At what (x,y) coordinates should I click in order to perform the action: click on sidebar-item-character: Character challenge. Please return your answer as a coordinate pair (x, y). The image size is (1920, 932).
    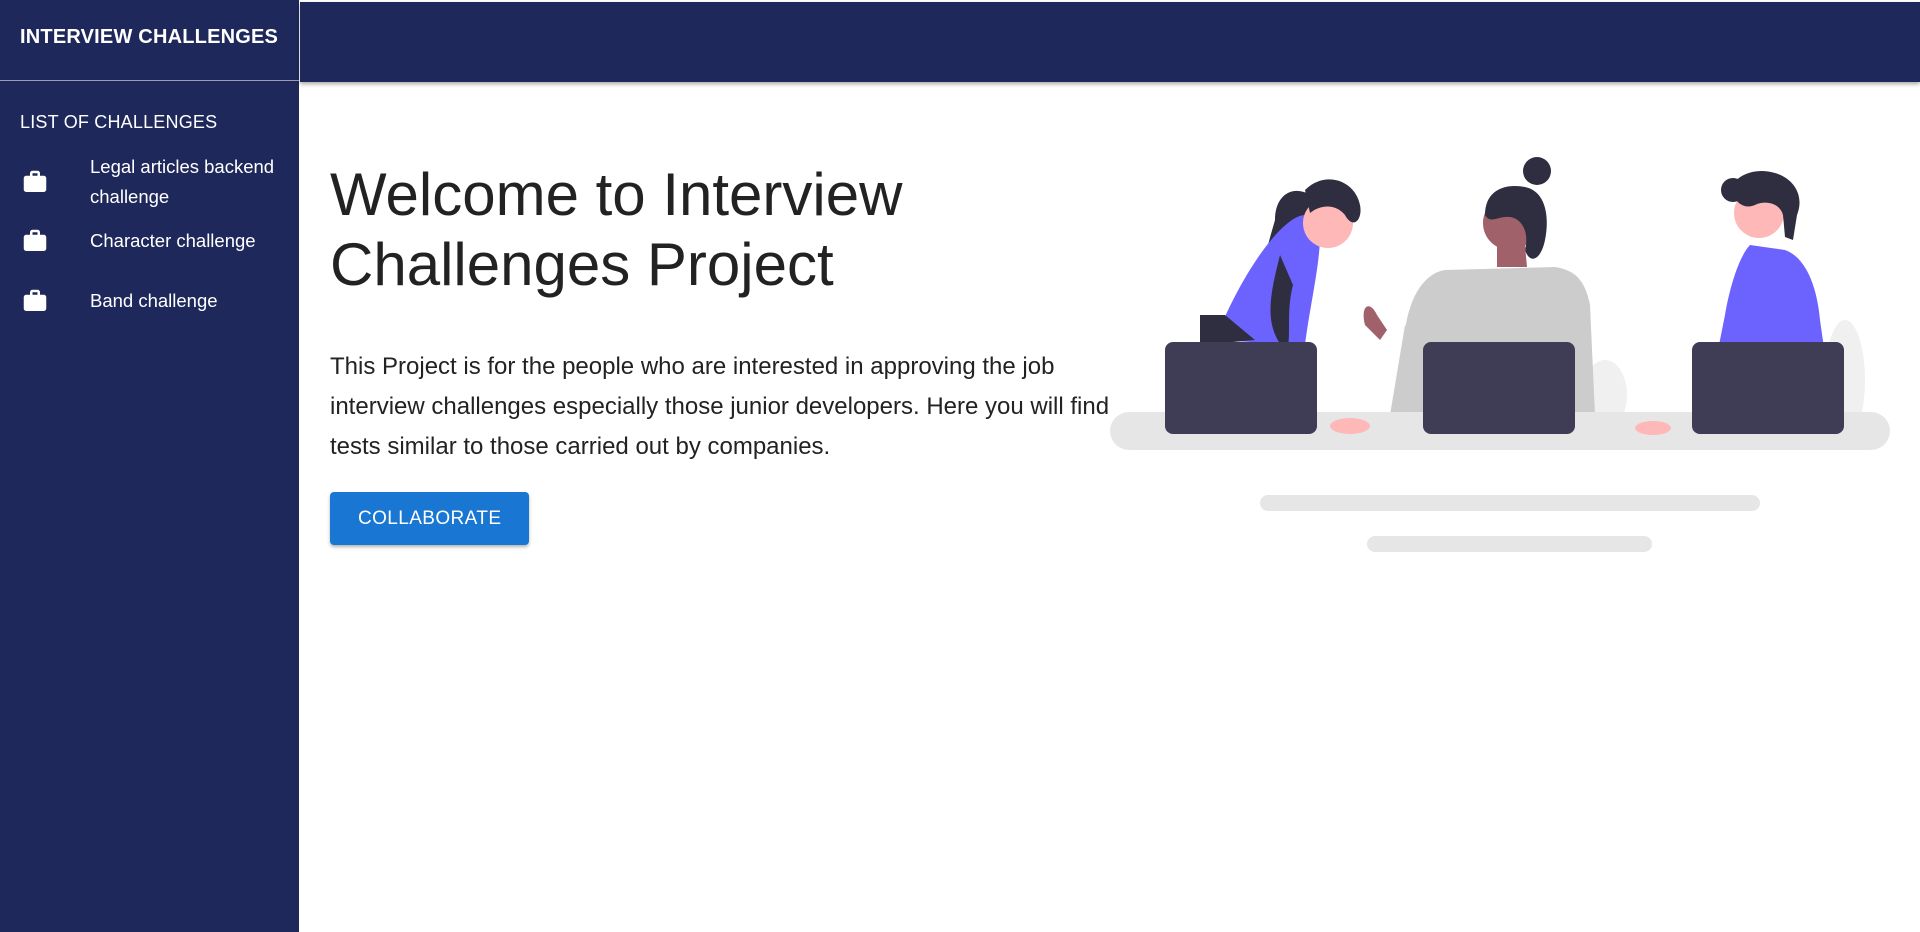
    Looking at the image, I should click on (149, 241).